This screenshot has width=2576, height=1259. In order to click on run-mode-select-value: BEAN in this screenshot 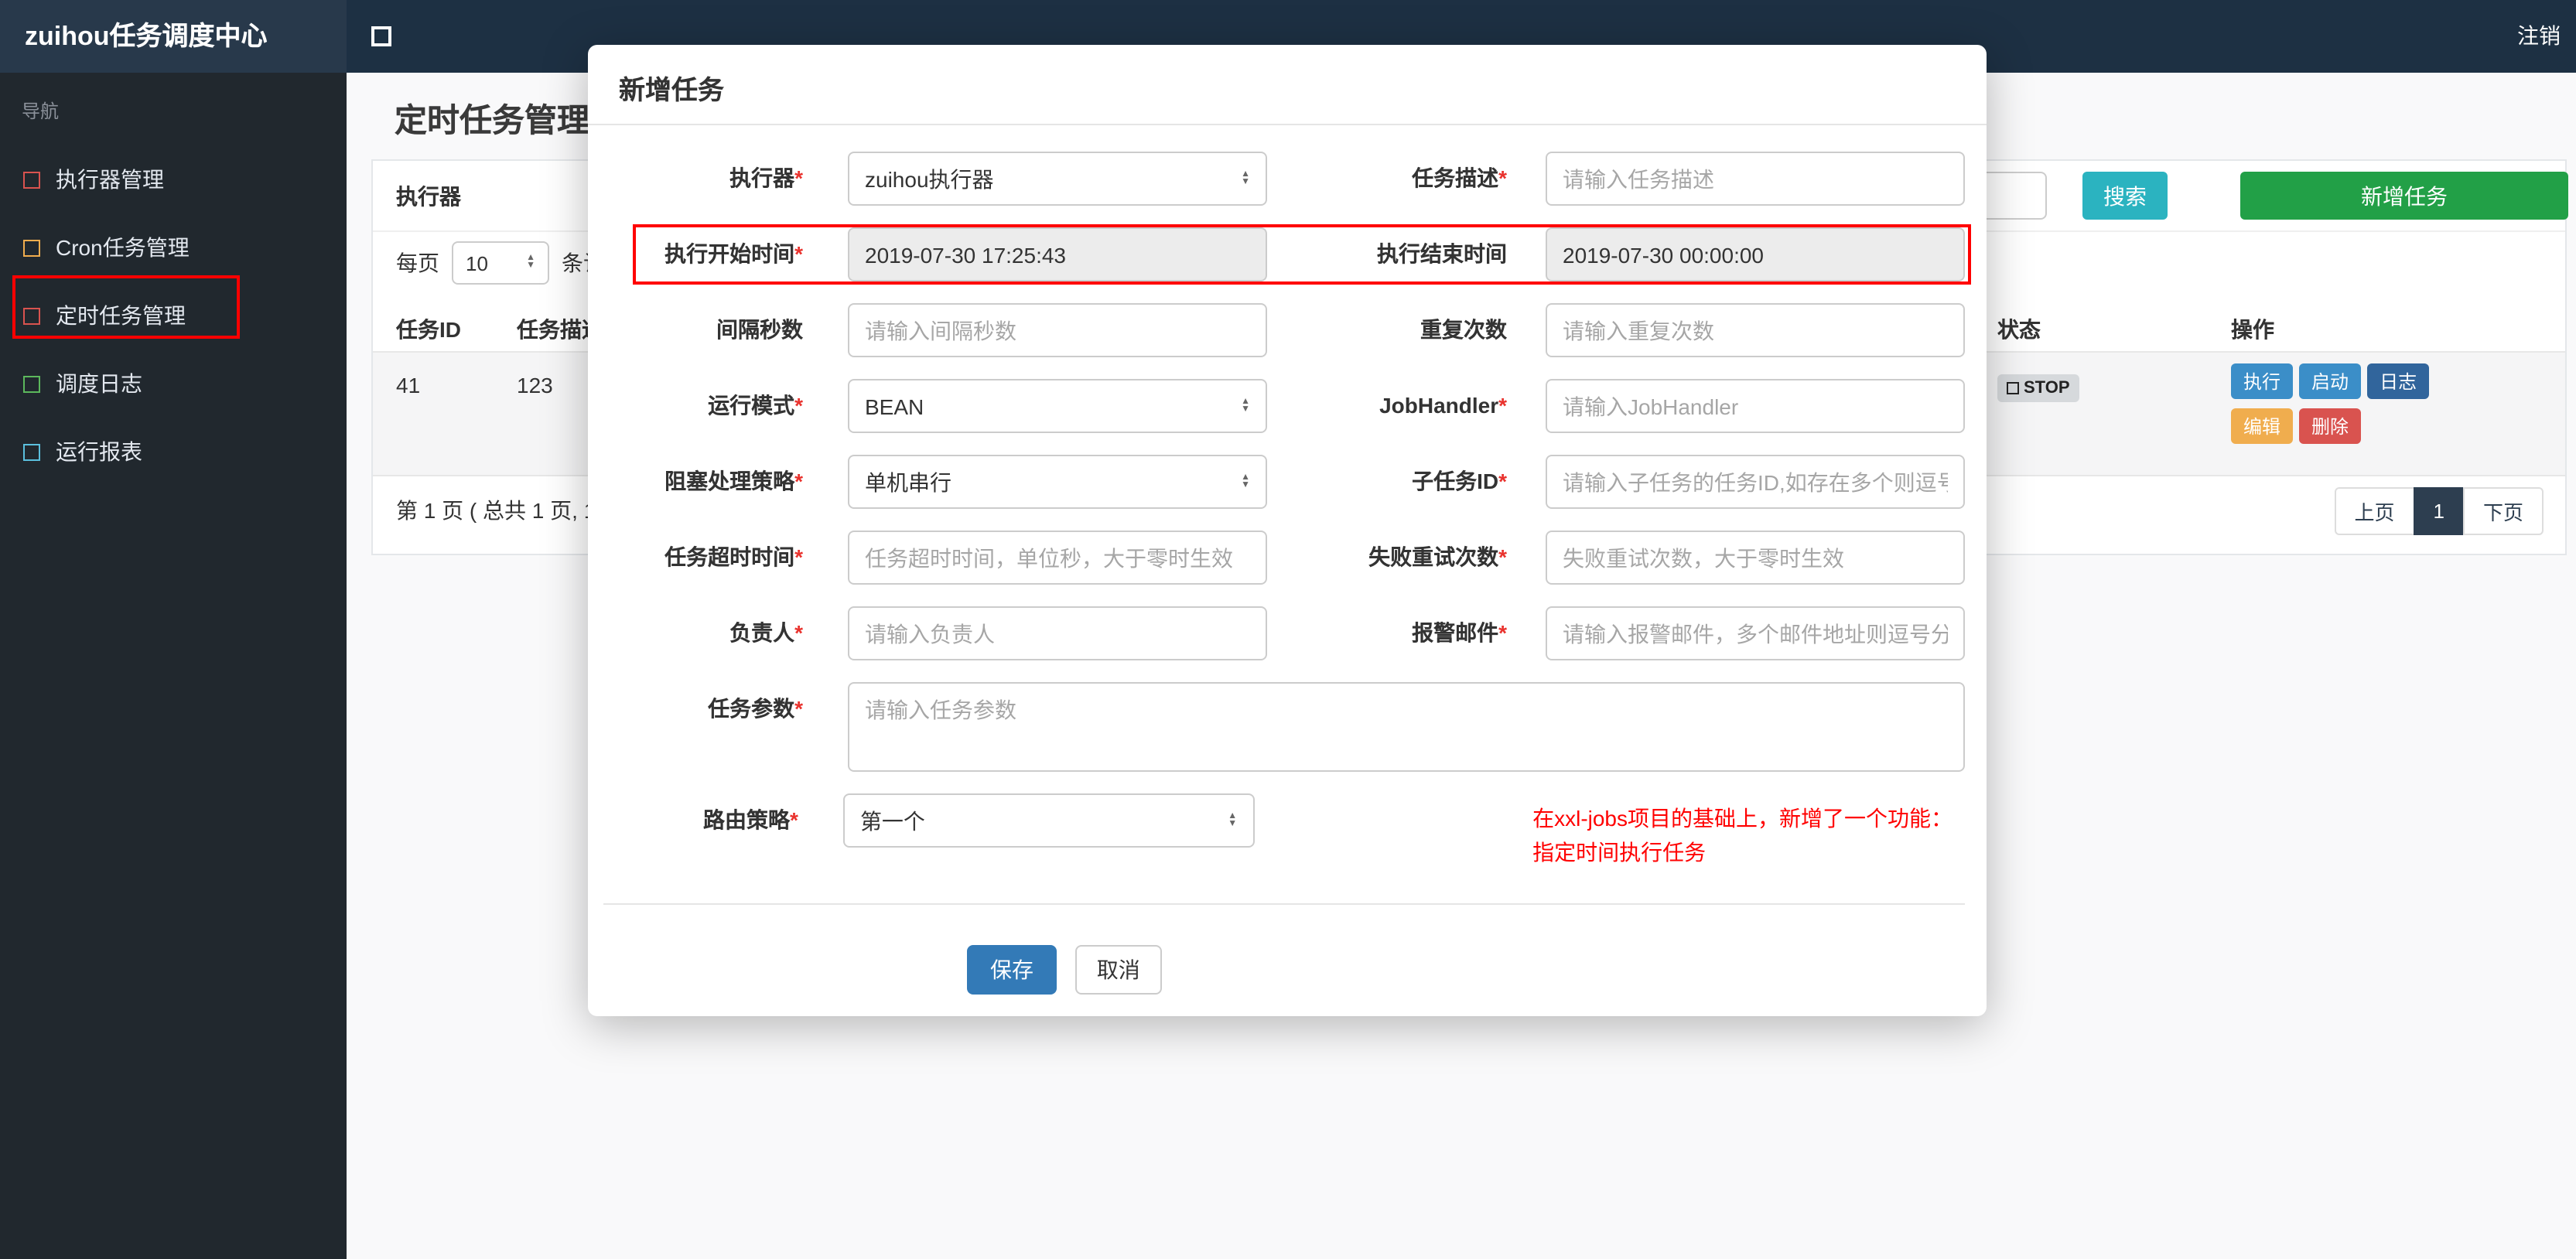, I will do `click(895, 406)`.